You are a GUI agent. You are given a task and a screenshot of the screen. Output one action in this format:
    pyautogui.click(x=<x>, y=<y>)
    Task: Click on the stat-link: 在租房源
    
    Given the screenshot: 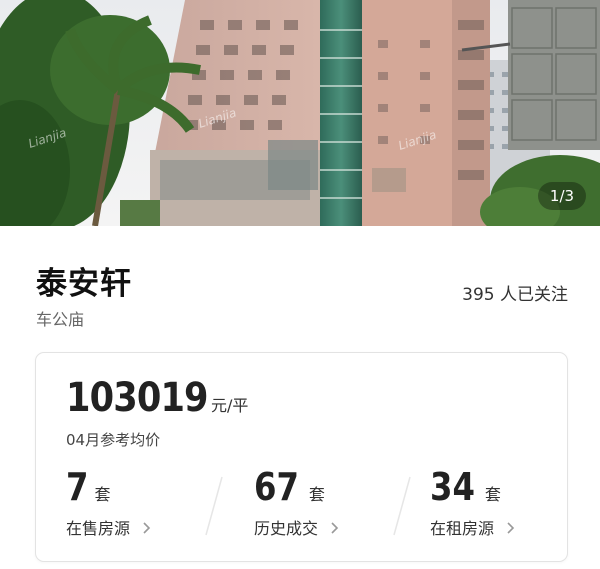 What is the action you would take?
    pyautogui.click(x=473, y=527)
    